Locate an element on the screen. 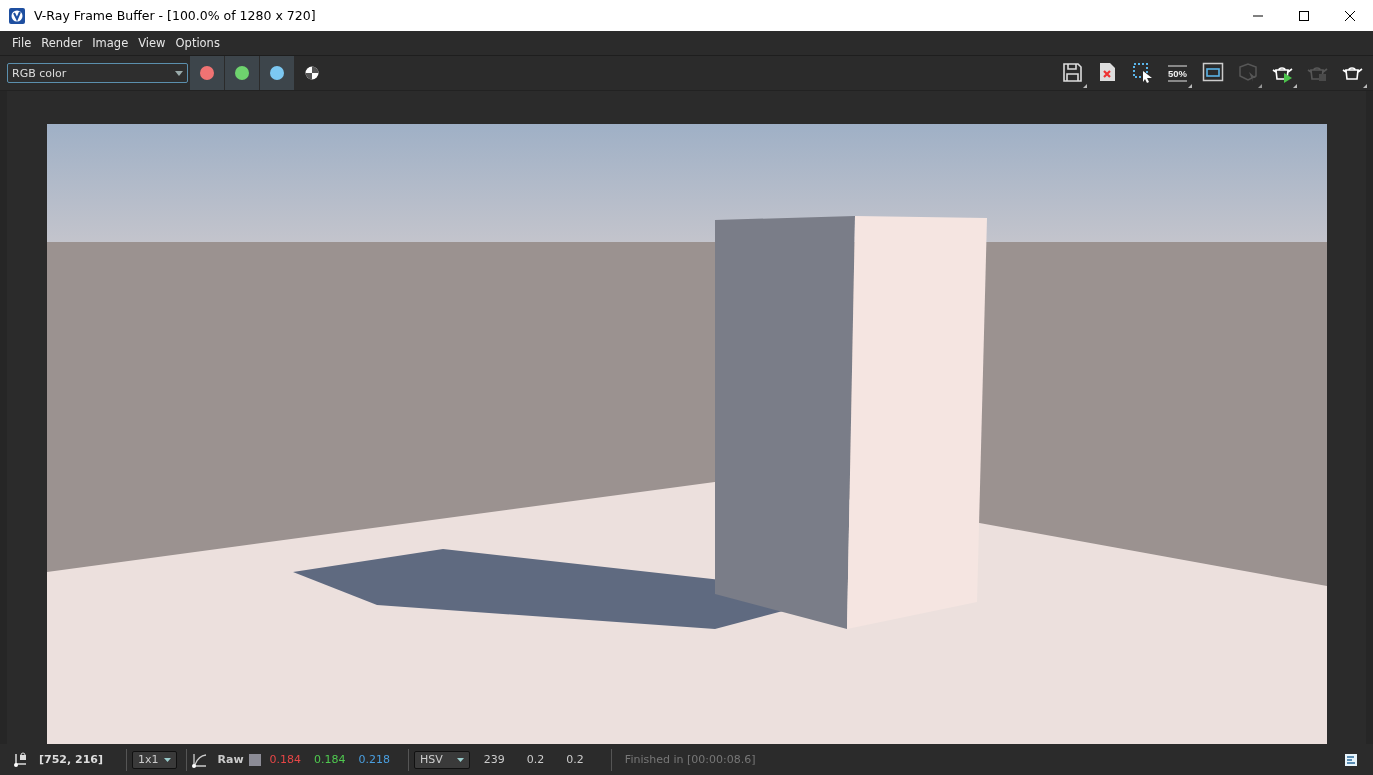 Image resolution: width=1373 pixels, height=775 pixels. sample-size-dropdown: 1x1 is located at coordinates (154, 759).